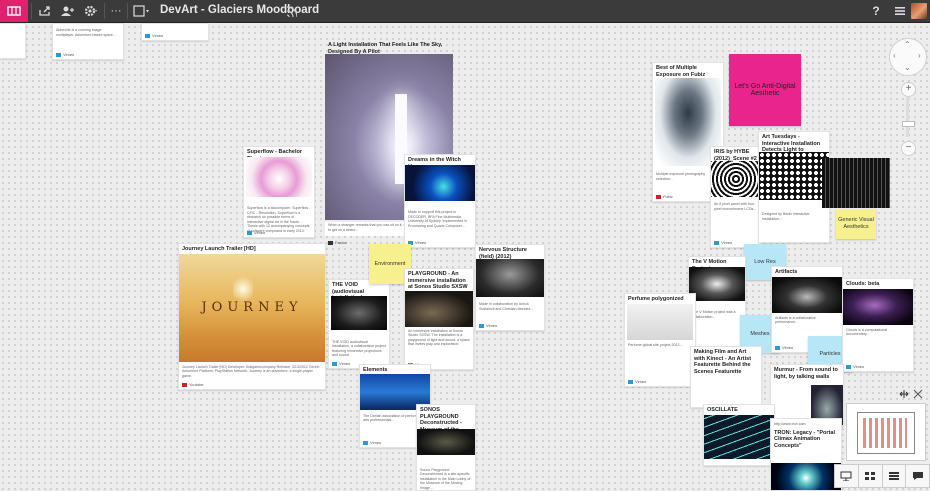 This screenshot has height=491, width=930. Describe the element at coordinates (465, 11) in the screenshot. I see `toolbar: ··· DevArt - Glaciers Moodboard ?` at that location.